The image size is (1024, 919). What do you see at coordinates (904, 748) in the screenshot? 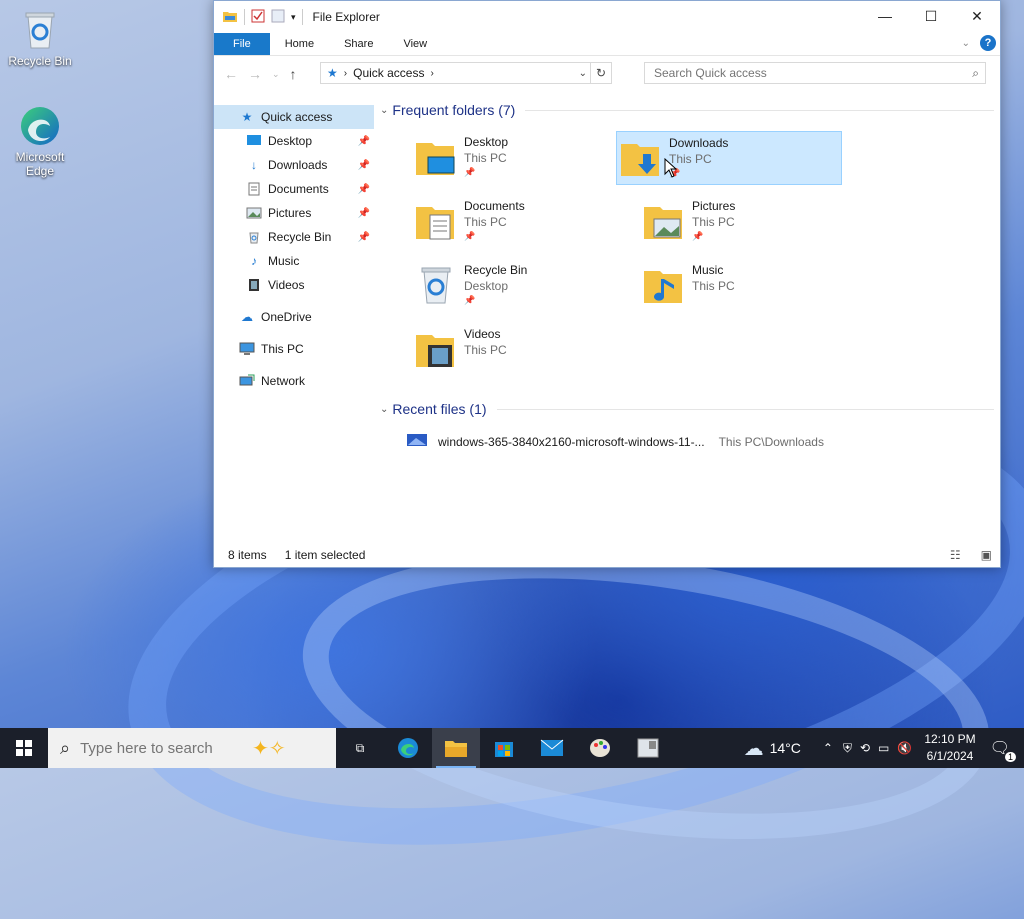
I see `volume-muted-icon: 🔇` at bounding box center [904, 748].